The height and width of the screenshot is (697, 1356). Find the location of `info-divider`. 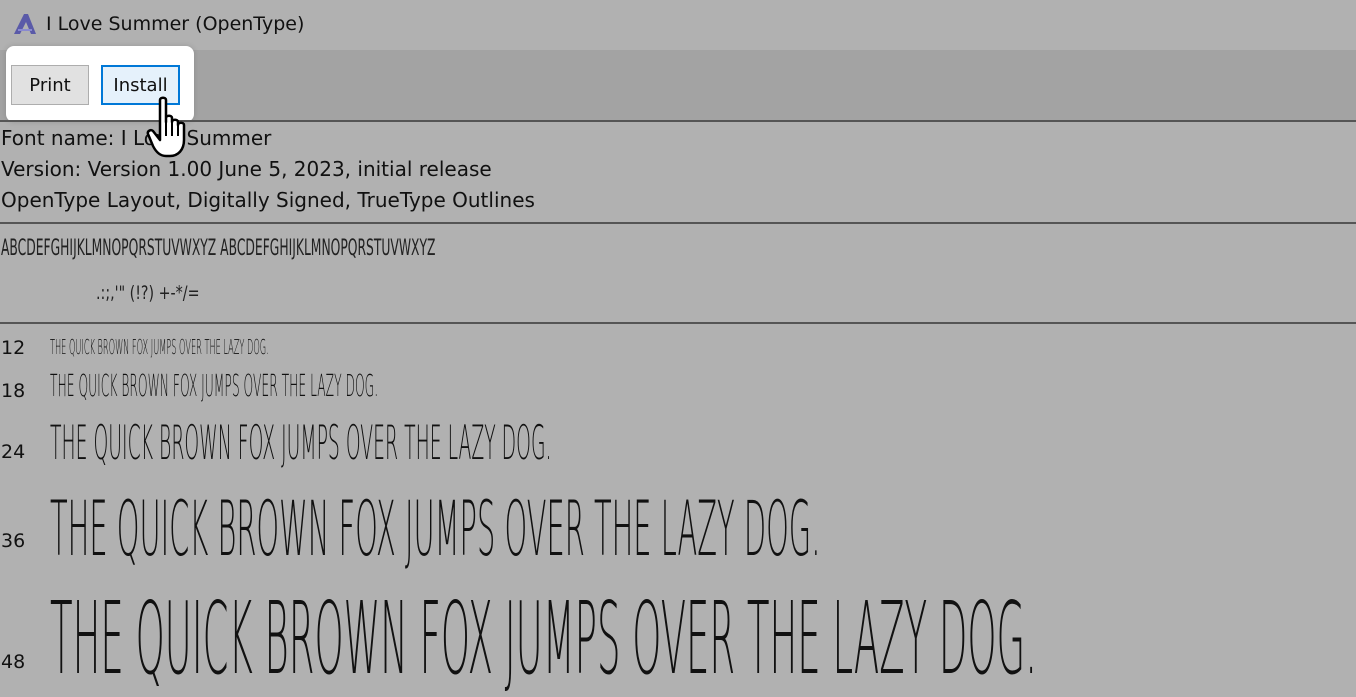

info-divider is located at coordinates (678, 223).